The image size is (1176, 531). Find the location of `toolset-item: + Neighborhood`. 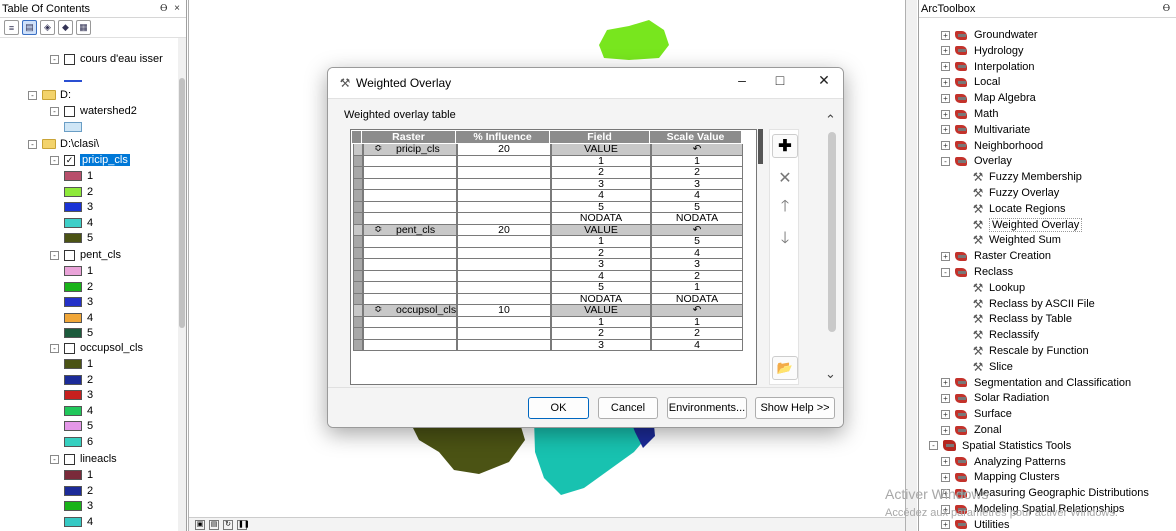

toolset-item: + Neighborhood is located at coordinates (992, 146).